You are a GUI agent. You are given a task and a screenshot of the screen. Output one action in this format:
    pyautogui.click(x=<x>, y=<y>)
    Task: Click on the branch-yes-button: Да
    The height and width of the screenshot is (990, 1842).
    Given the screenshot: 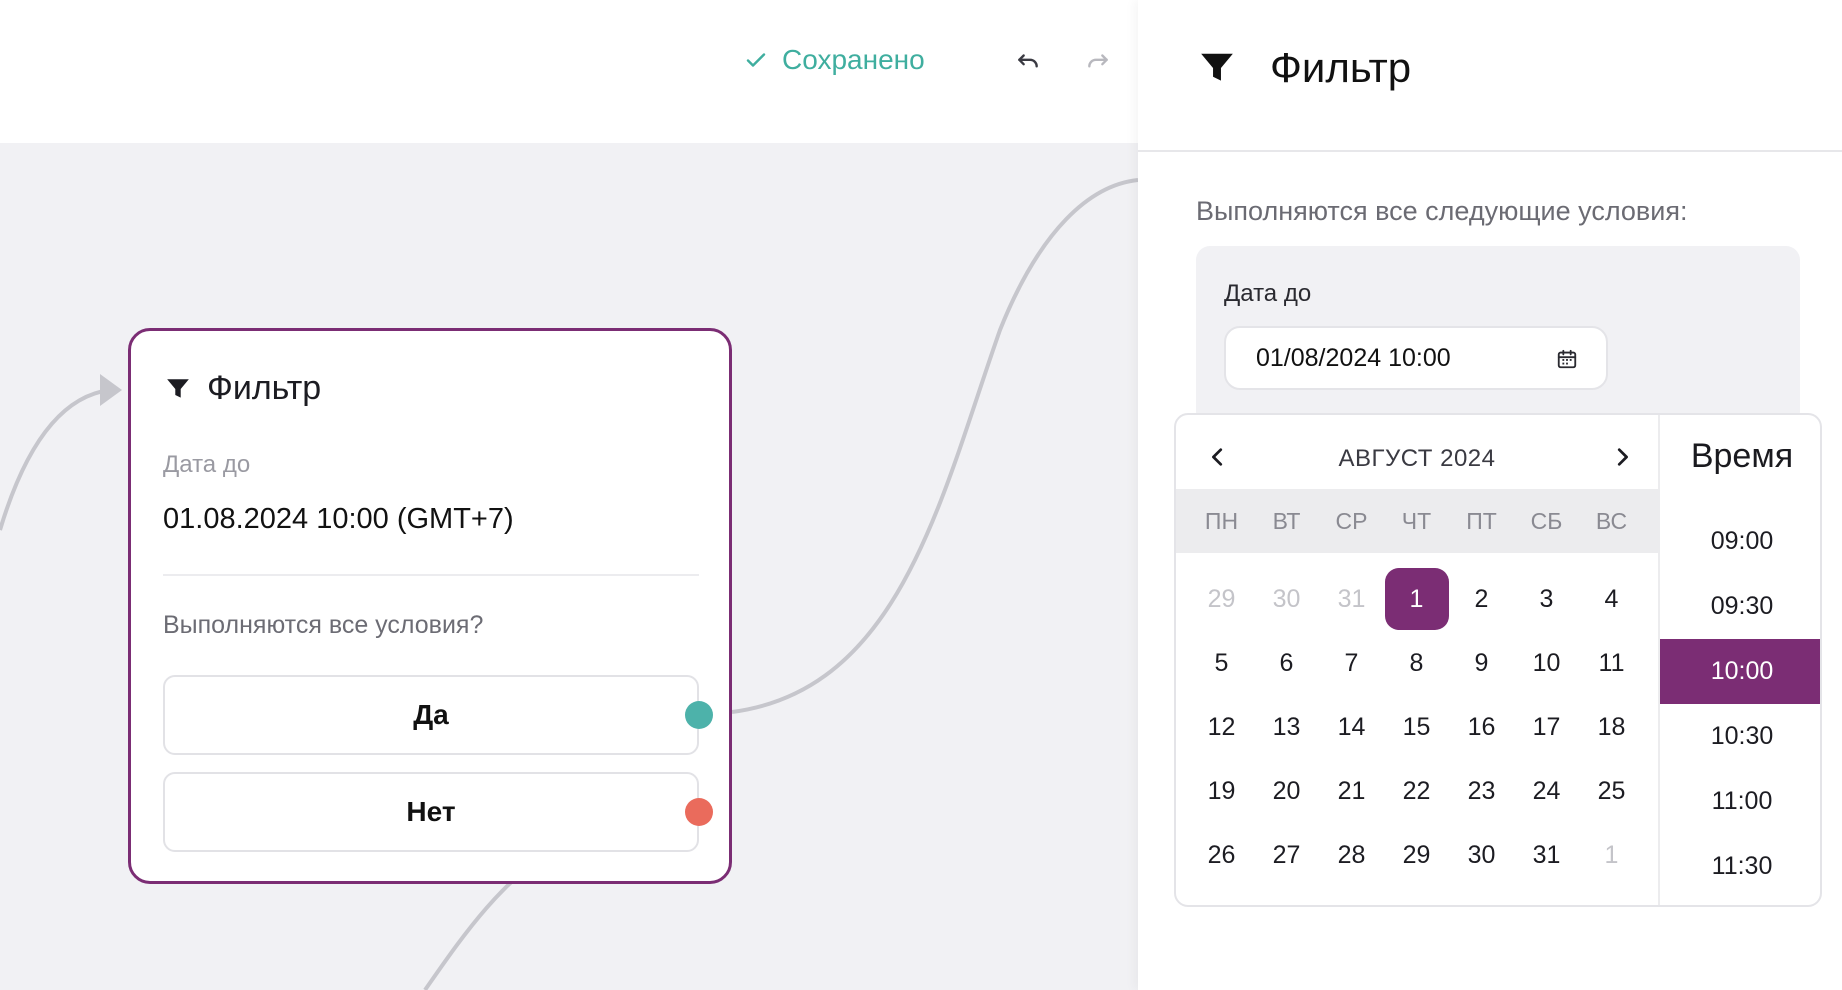 What is the action you would take?
    pyautogui.click(x=431, y=715)
    